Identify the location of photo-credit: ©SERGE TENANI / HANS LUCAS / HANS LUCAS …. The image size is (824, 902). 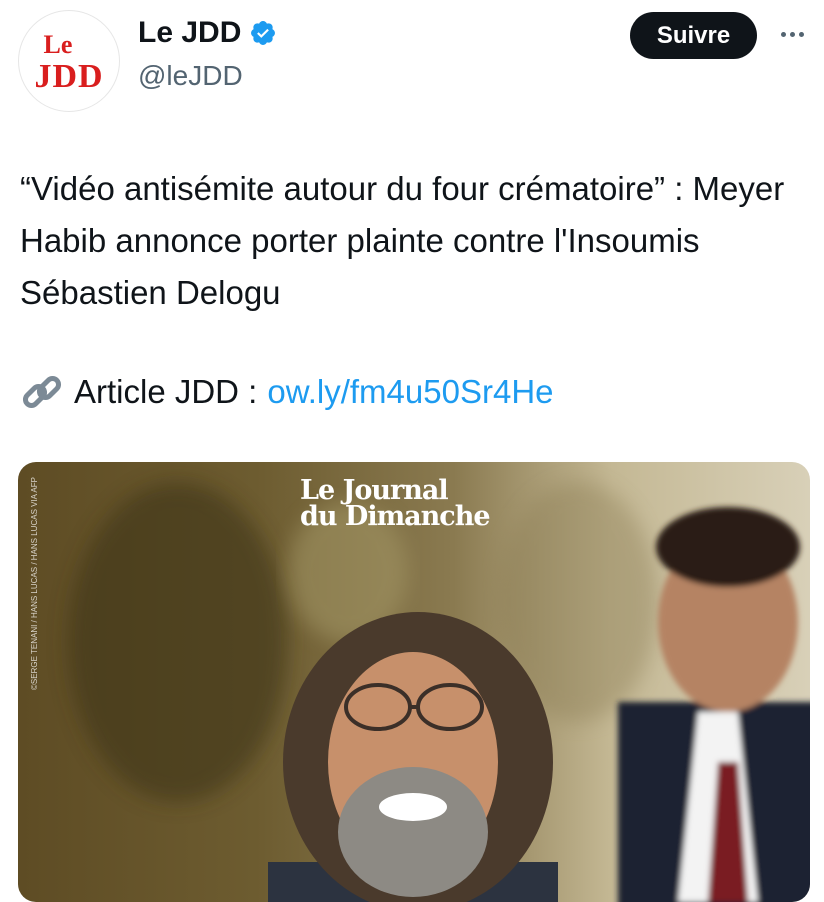
(34, 583).